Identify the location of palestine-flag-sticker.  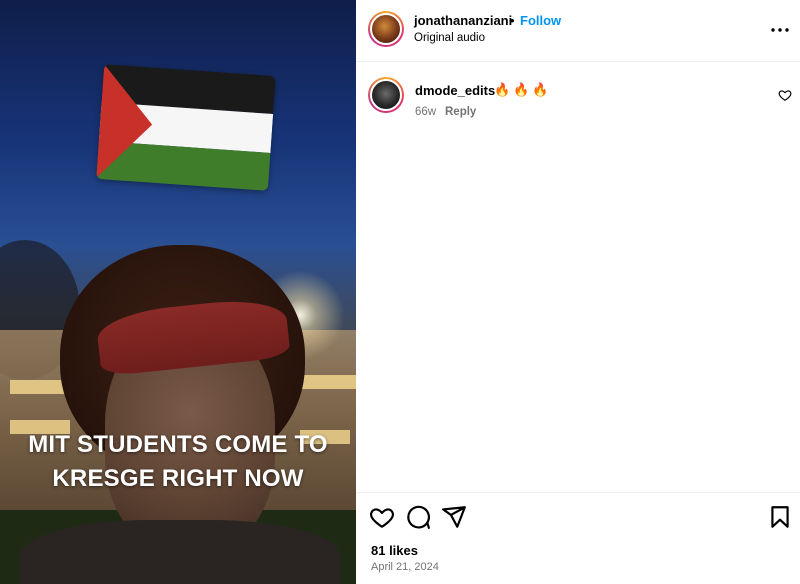
(186, 127).